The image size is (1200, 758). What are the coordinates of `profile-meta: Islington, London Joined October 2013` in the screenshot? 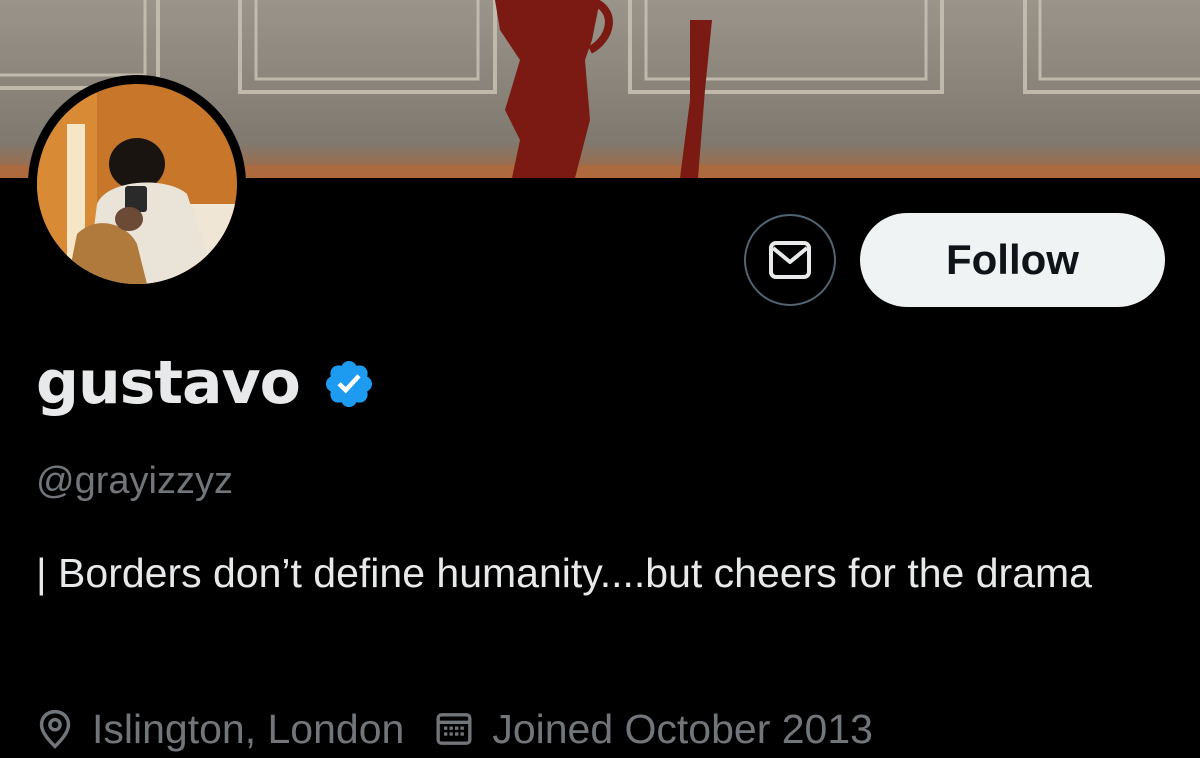 It's located at (454, 729).